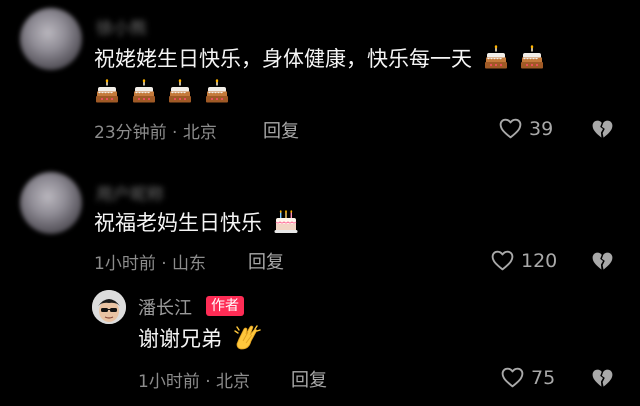 This screenshot has width=640, height=406. Describe the element at coordinates (130, 192) in the screenshot. I see `comment-username: 用户昵称` at that location.